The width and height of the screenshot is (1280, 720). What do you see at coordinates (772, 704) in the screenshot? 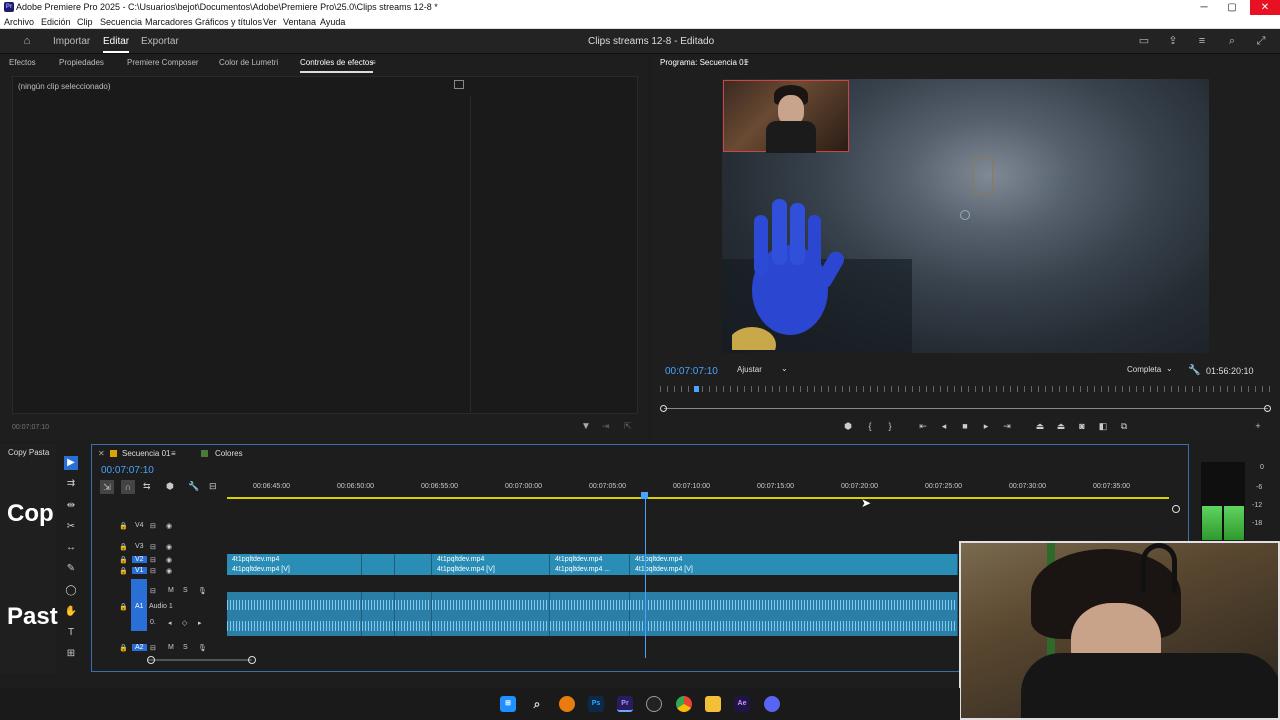
I see `discord-icon` at bounding box center [772, 704].